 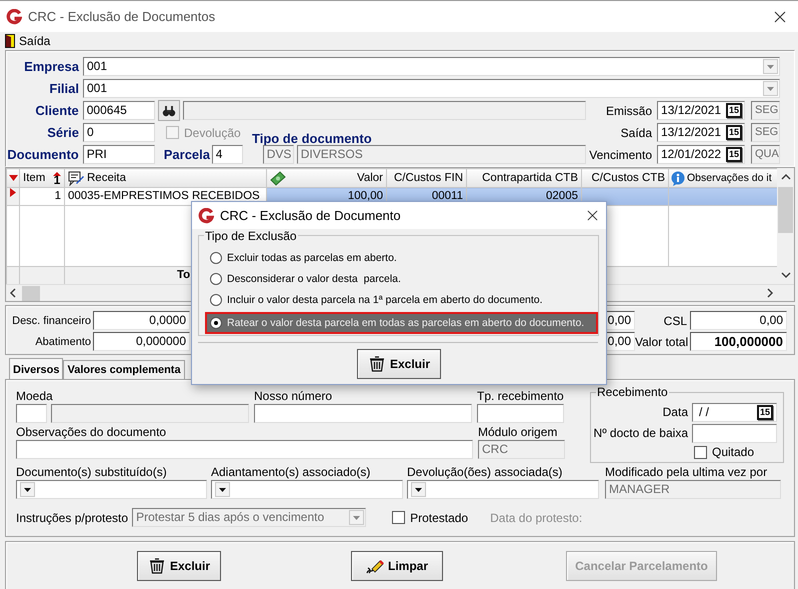 What do you see at coordinates (42, 154) in the screenshot?
I see `field-label: Documento` at bounding box center [42, 154].